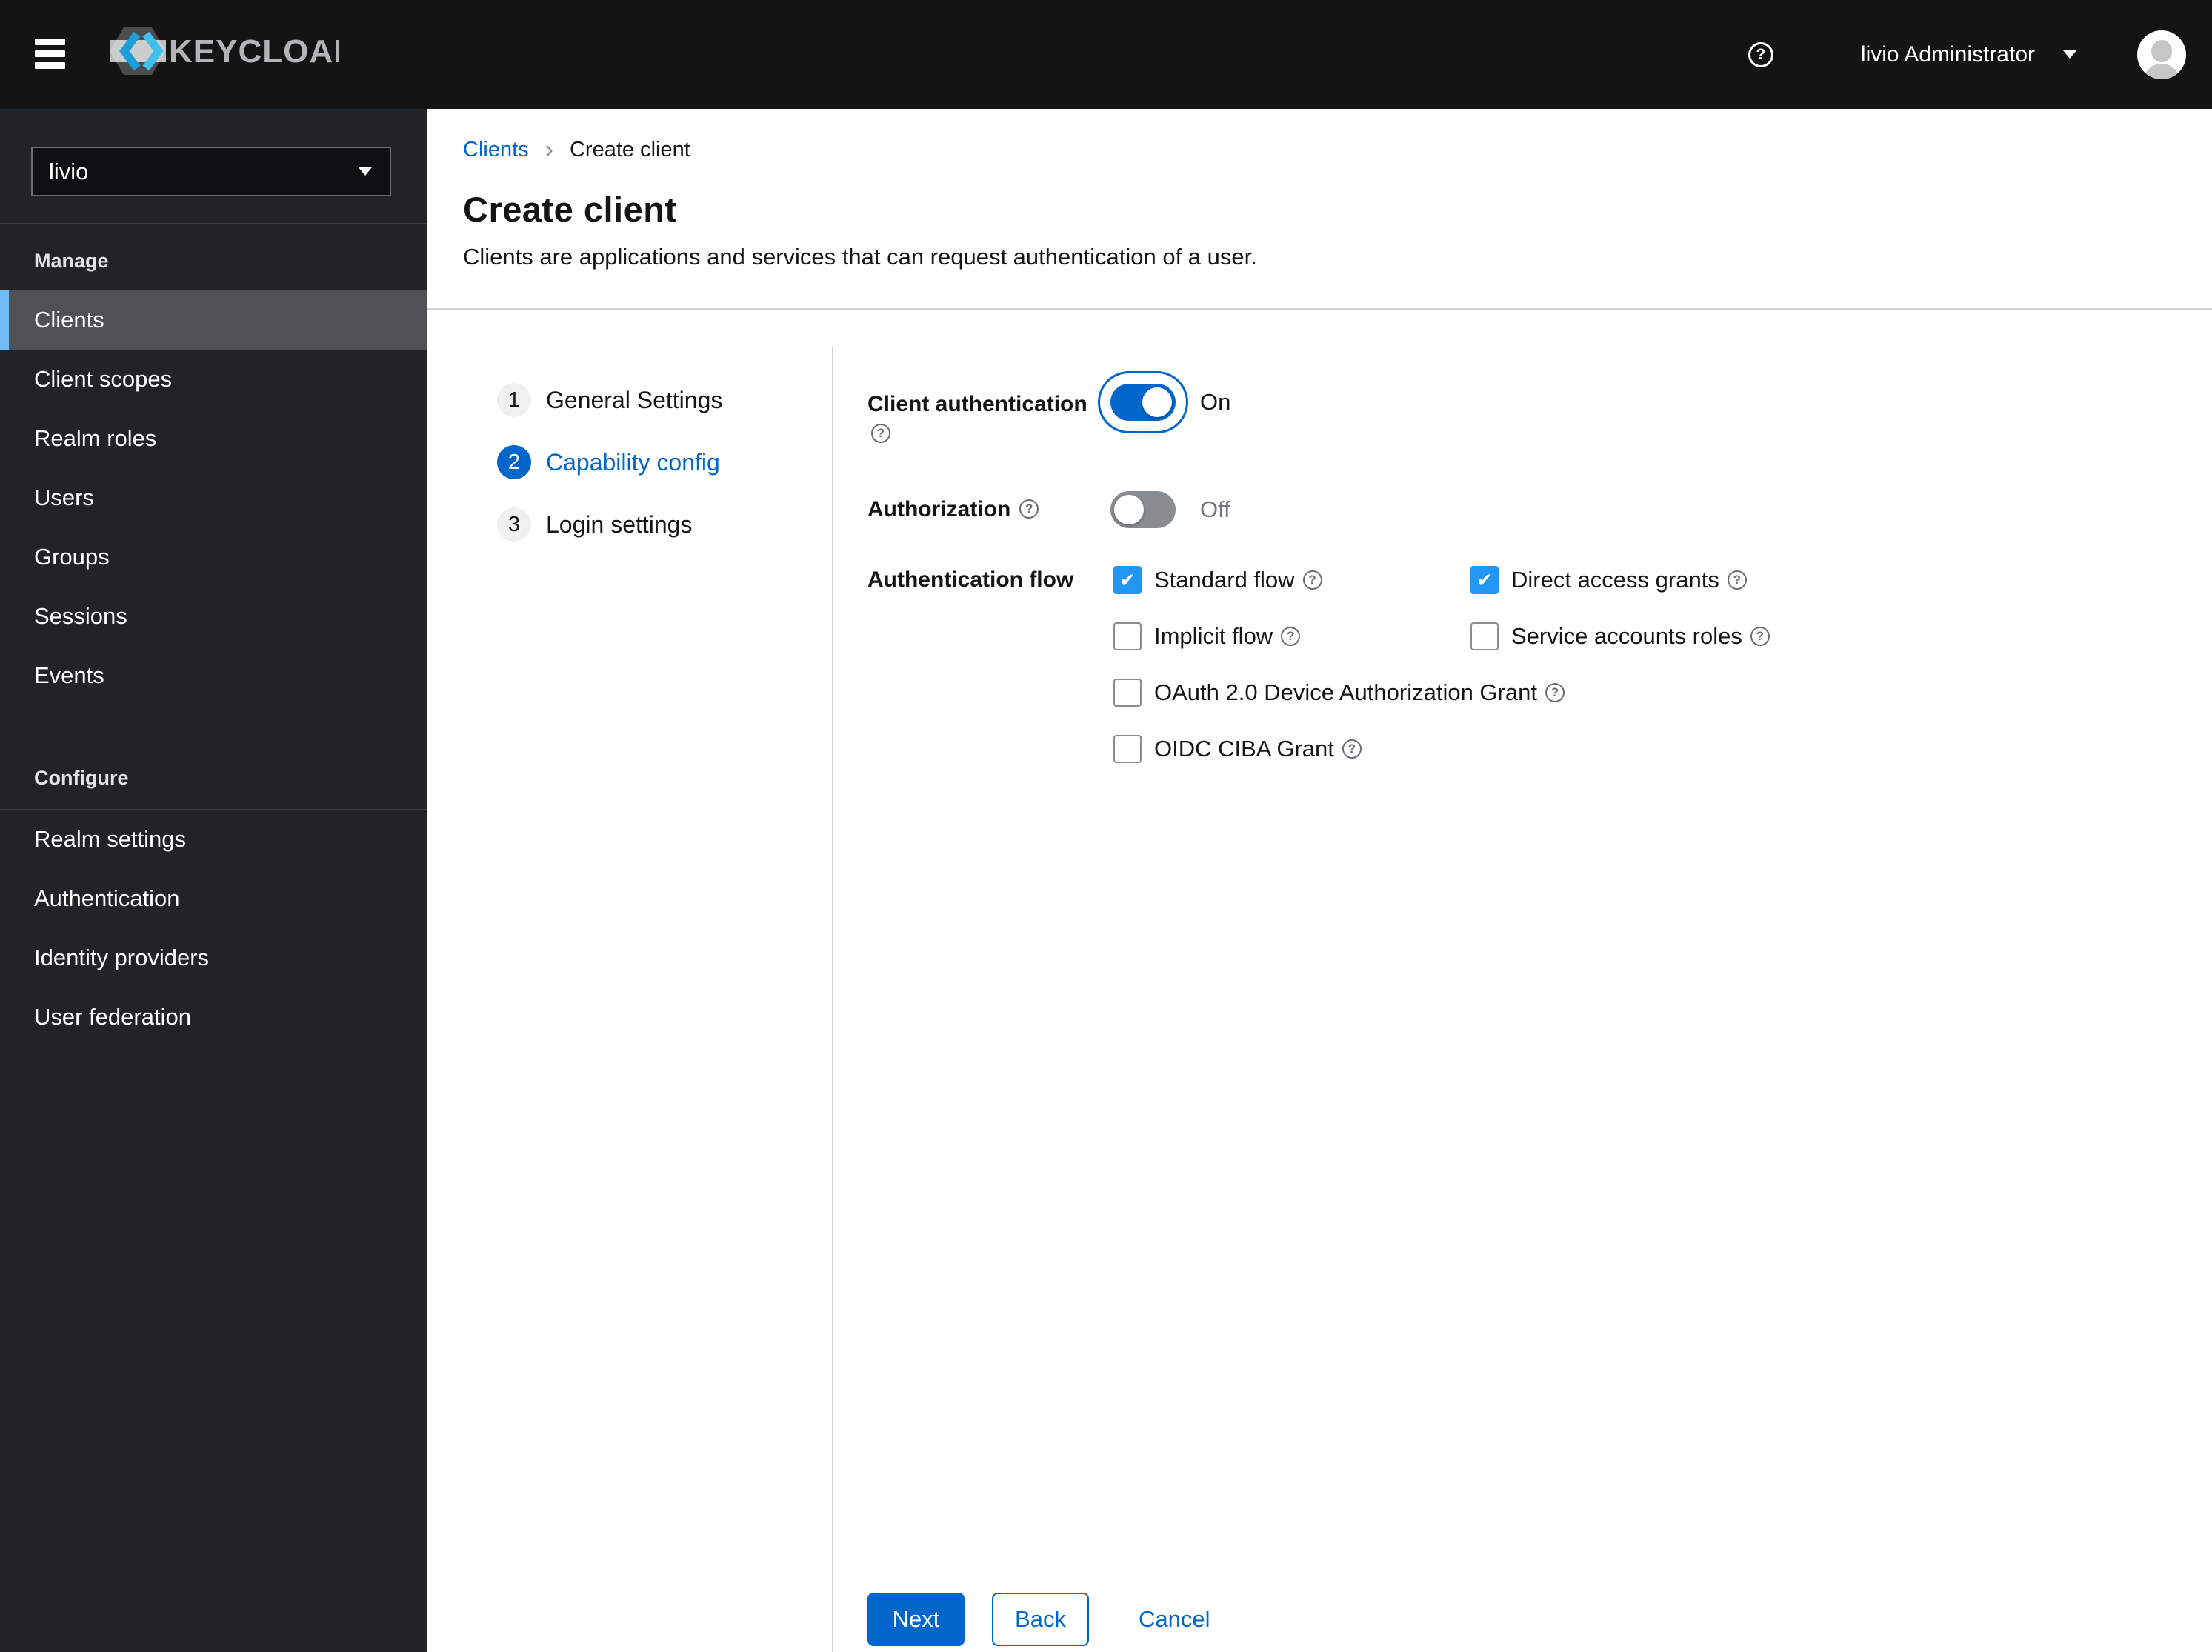 This screenshot has width=2212, height=1652. I want to click on avatar-person-icon, so click(2161, 50).